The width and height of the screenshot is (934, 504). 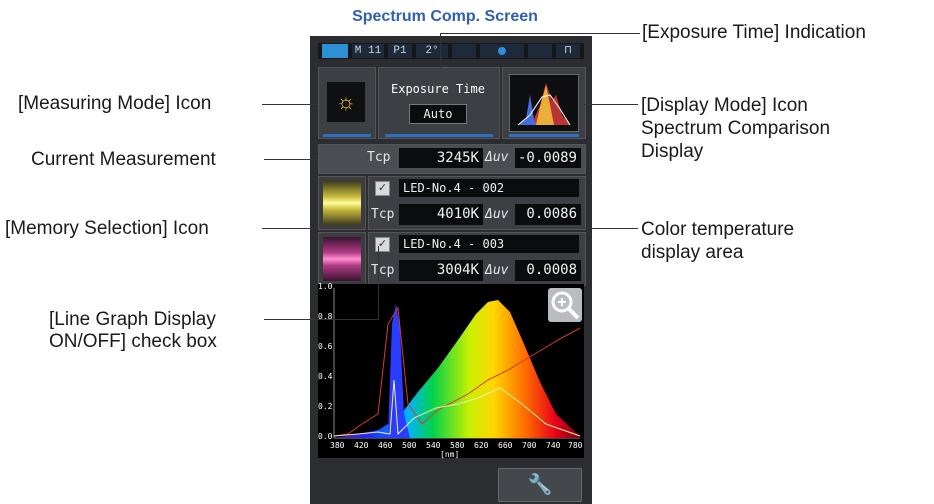 What do you see at coordinates (451, 51) in the screenshot?
I see `status-bar: M 11 P1 2° ⊓` at bounding box center [451, 51].